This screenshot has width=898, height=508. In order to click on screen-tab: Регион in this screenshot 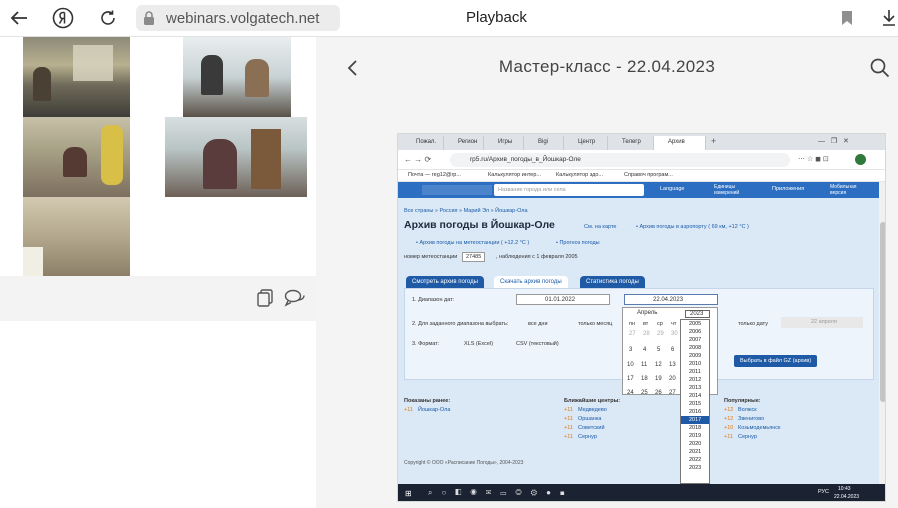, I will do `click(464, 143)`.